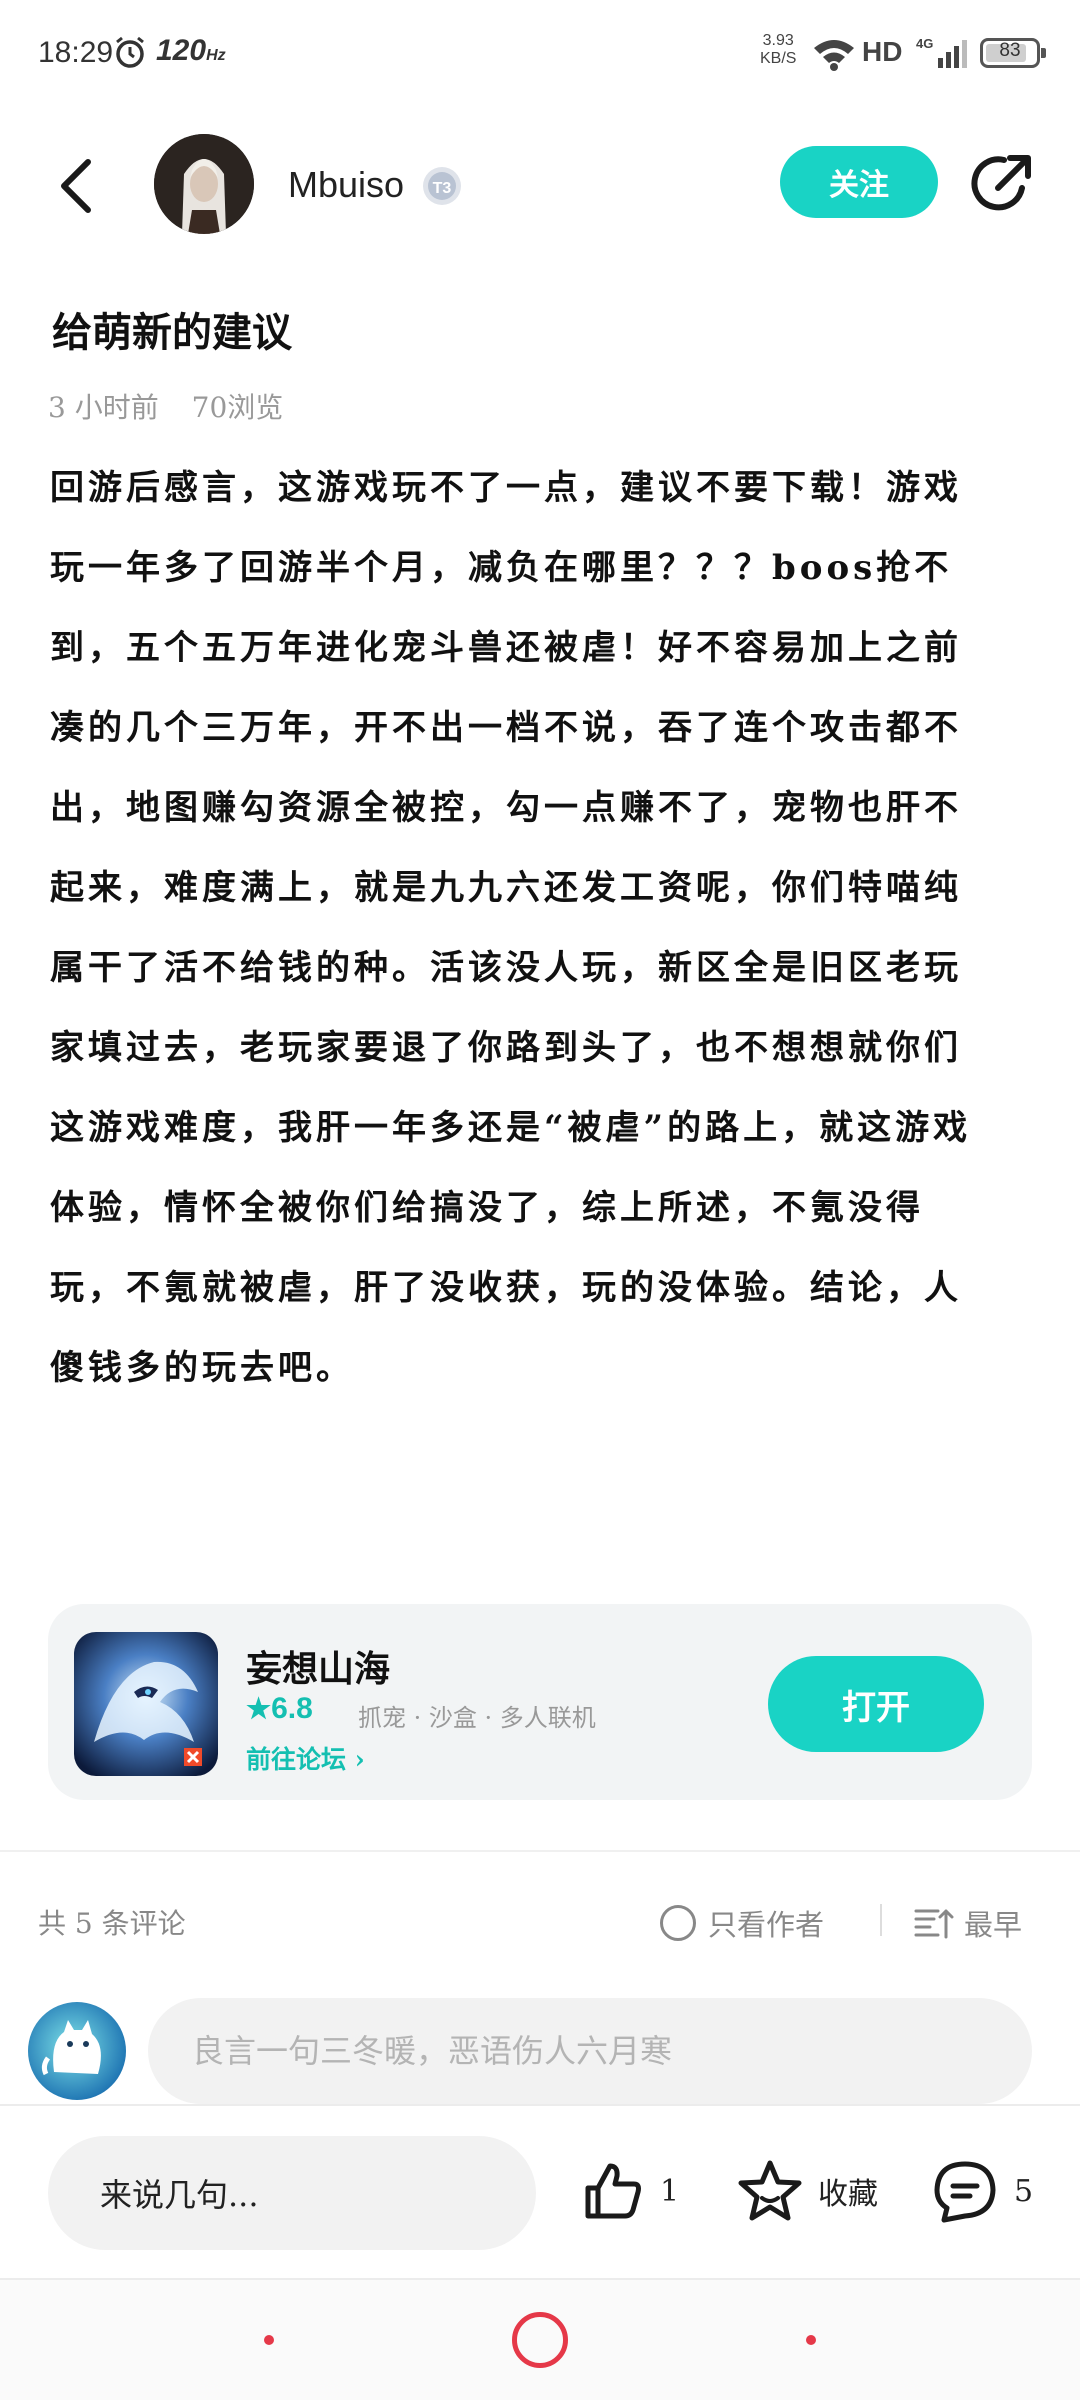  I want to click on chat-bubble-icon, so click(965, 2192).